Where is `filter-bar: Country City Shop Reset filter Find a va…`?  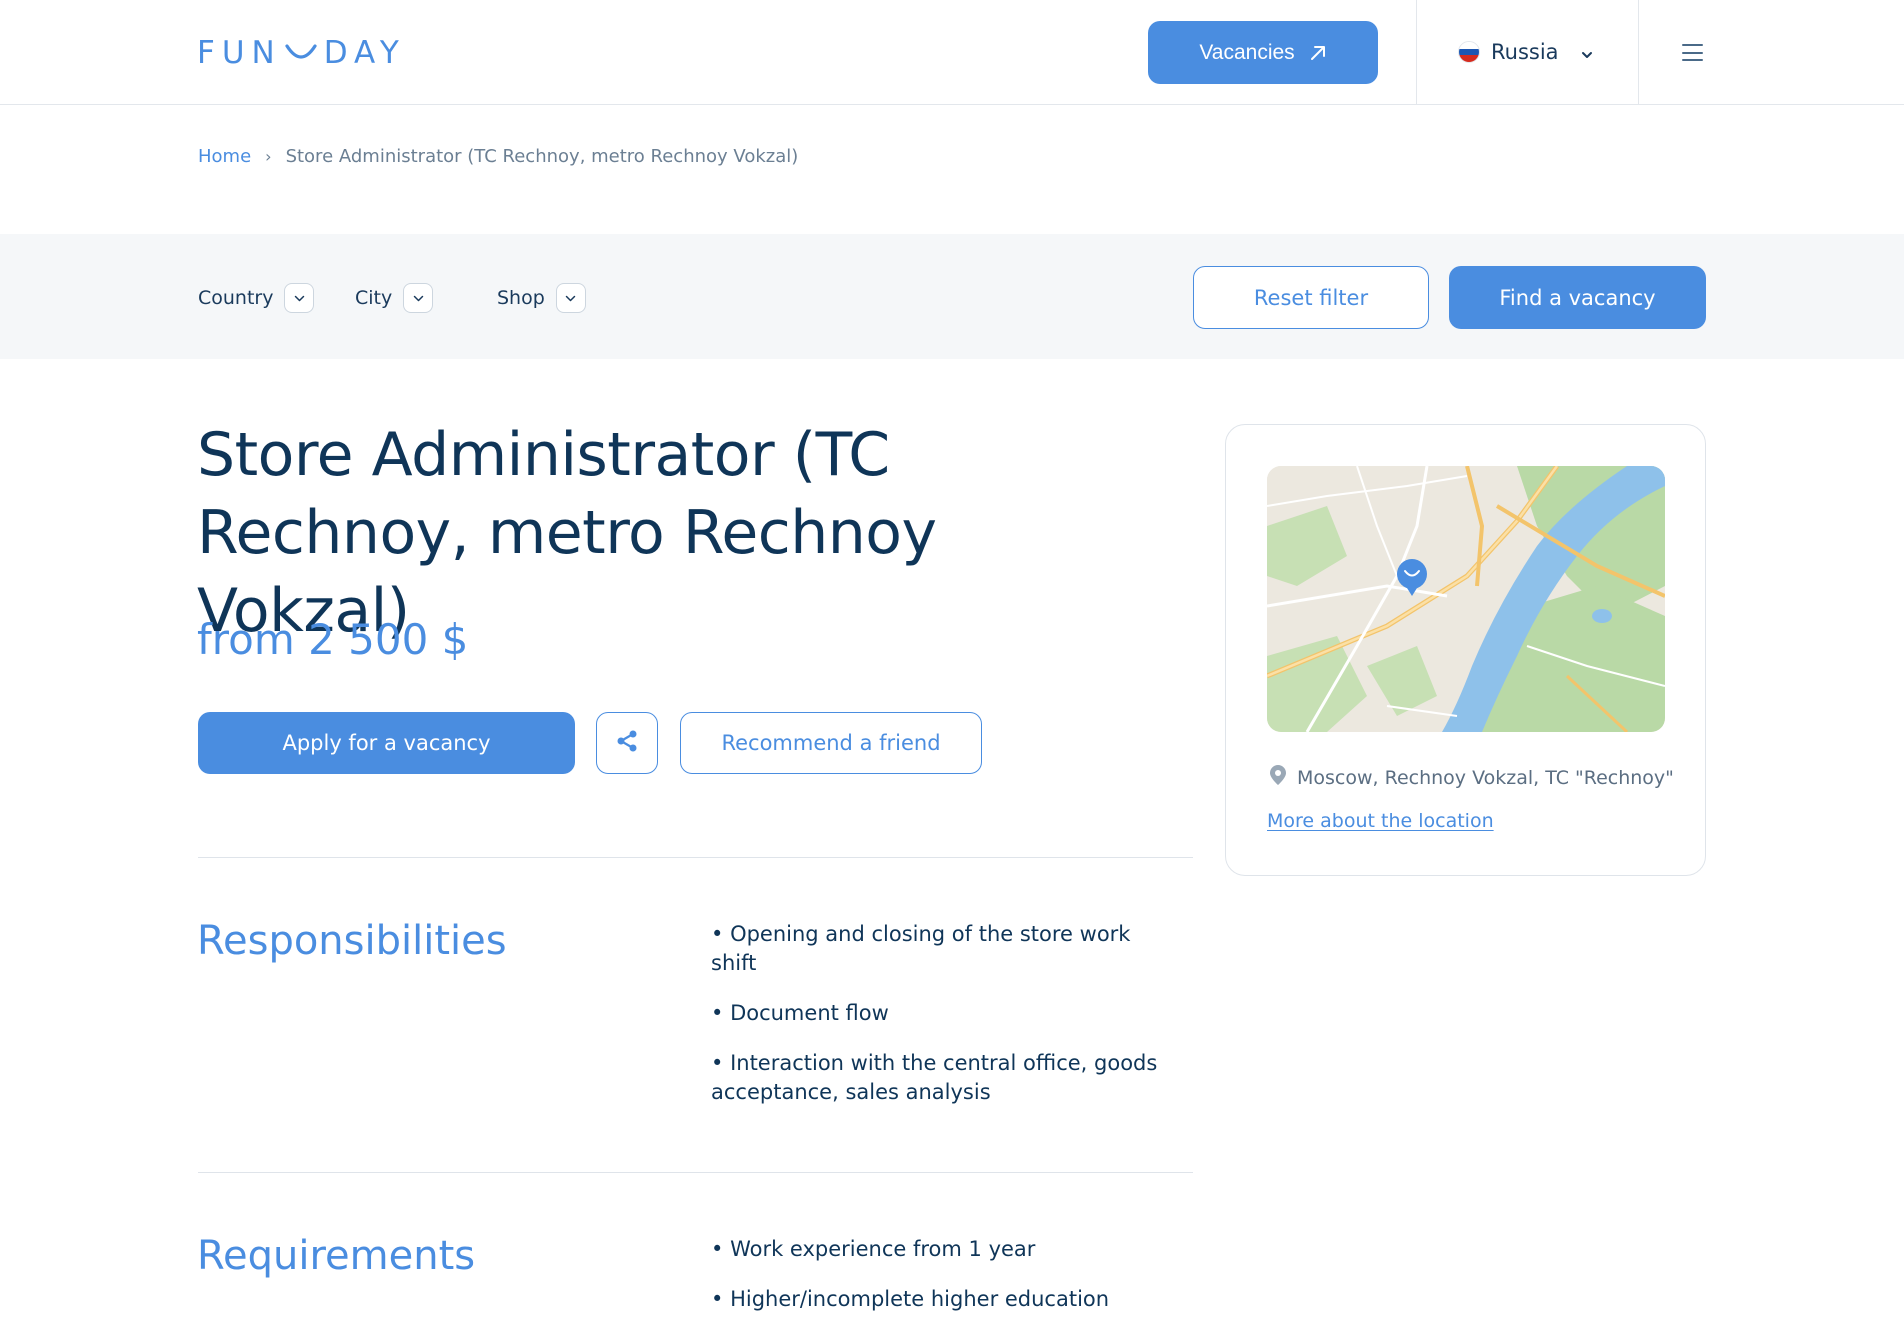 filter-bar: Country City Shop Reset filter Find a va… is located at coordinates (952, 296).